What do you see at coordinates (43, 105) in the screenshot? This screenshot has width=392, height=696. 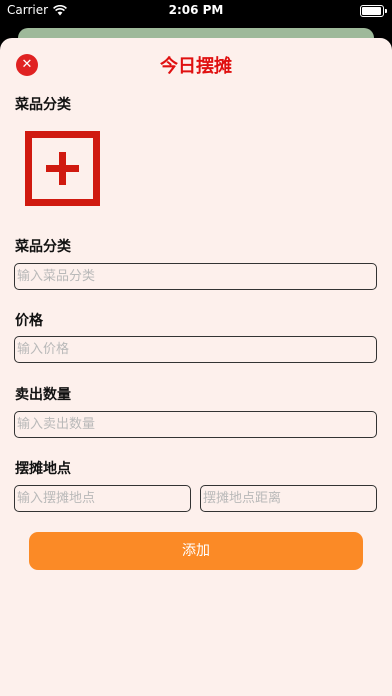 I see `category-image-label: 菜品分类` at bounding box center [43, 105].